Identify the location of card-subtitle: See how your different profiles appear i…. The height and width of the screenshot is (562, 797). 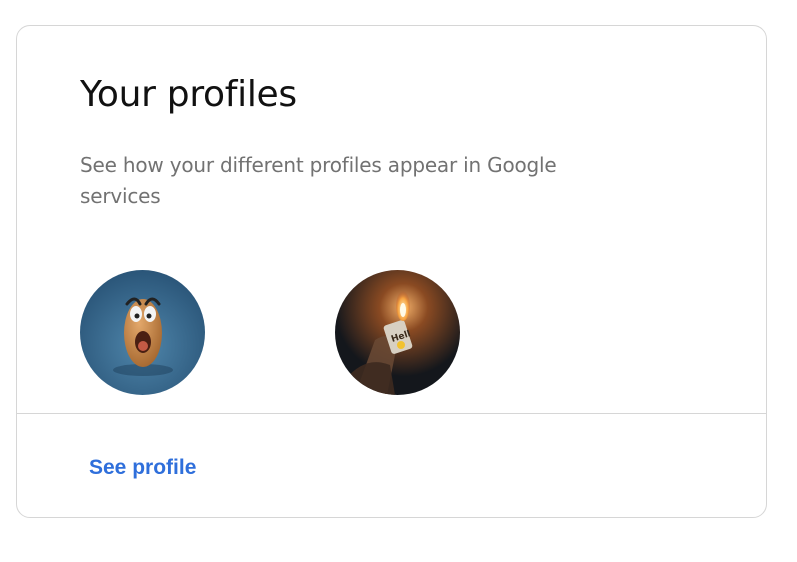
(318, 180).